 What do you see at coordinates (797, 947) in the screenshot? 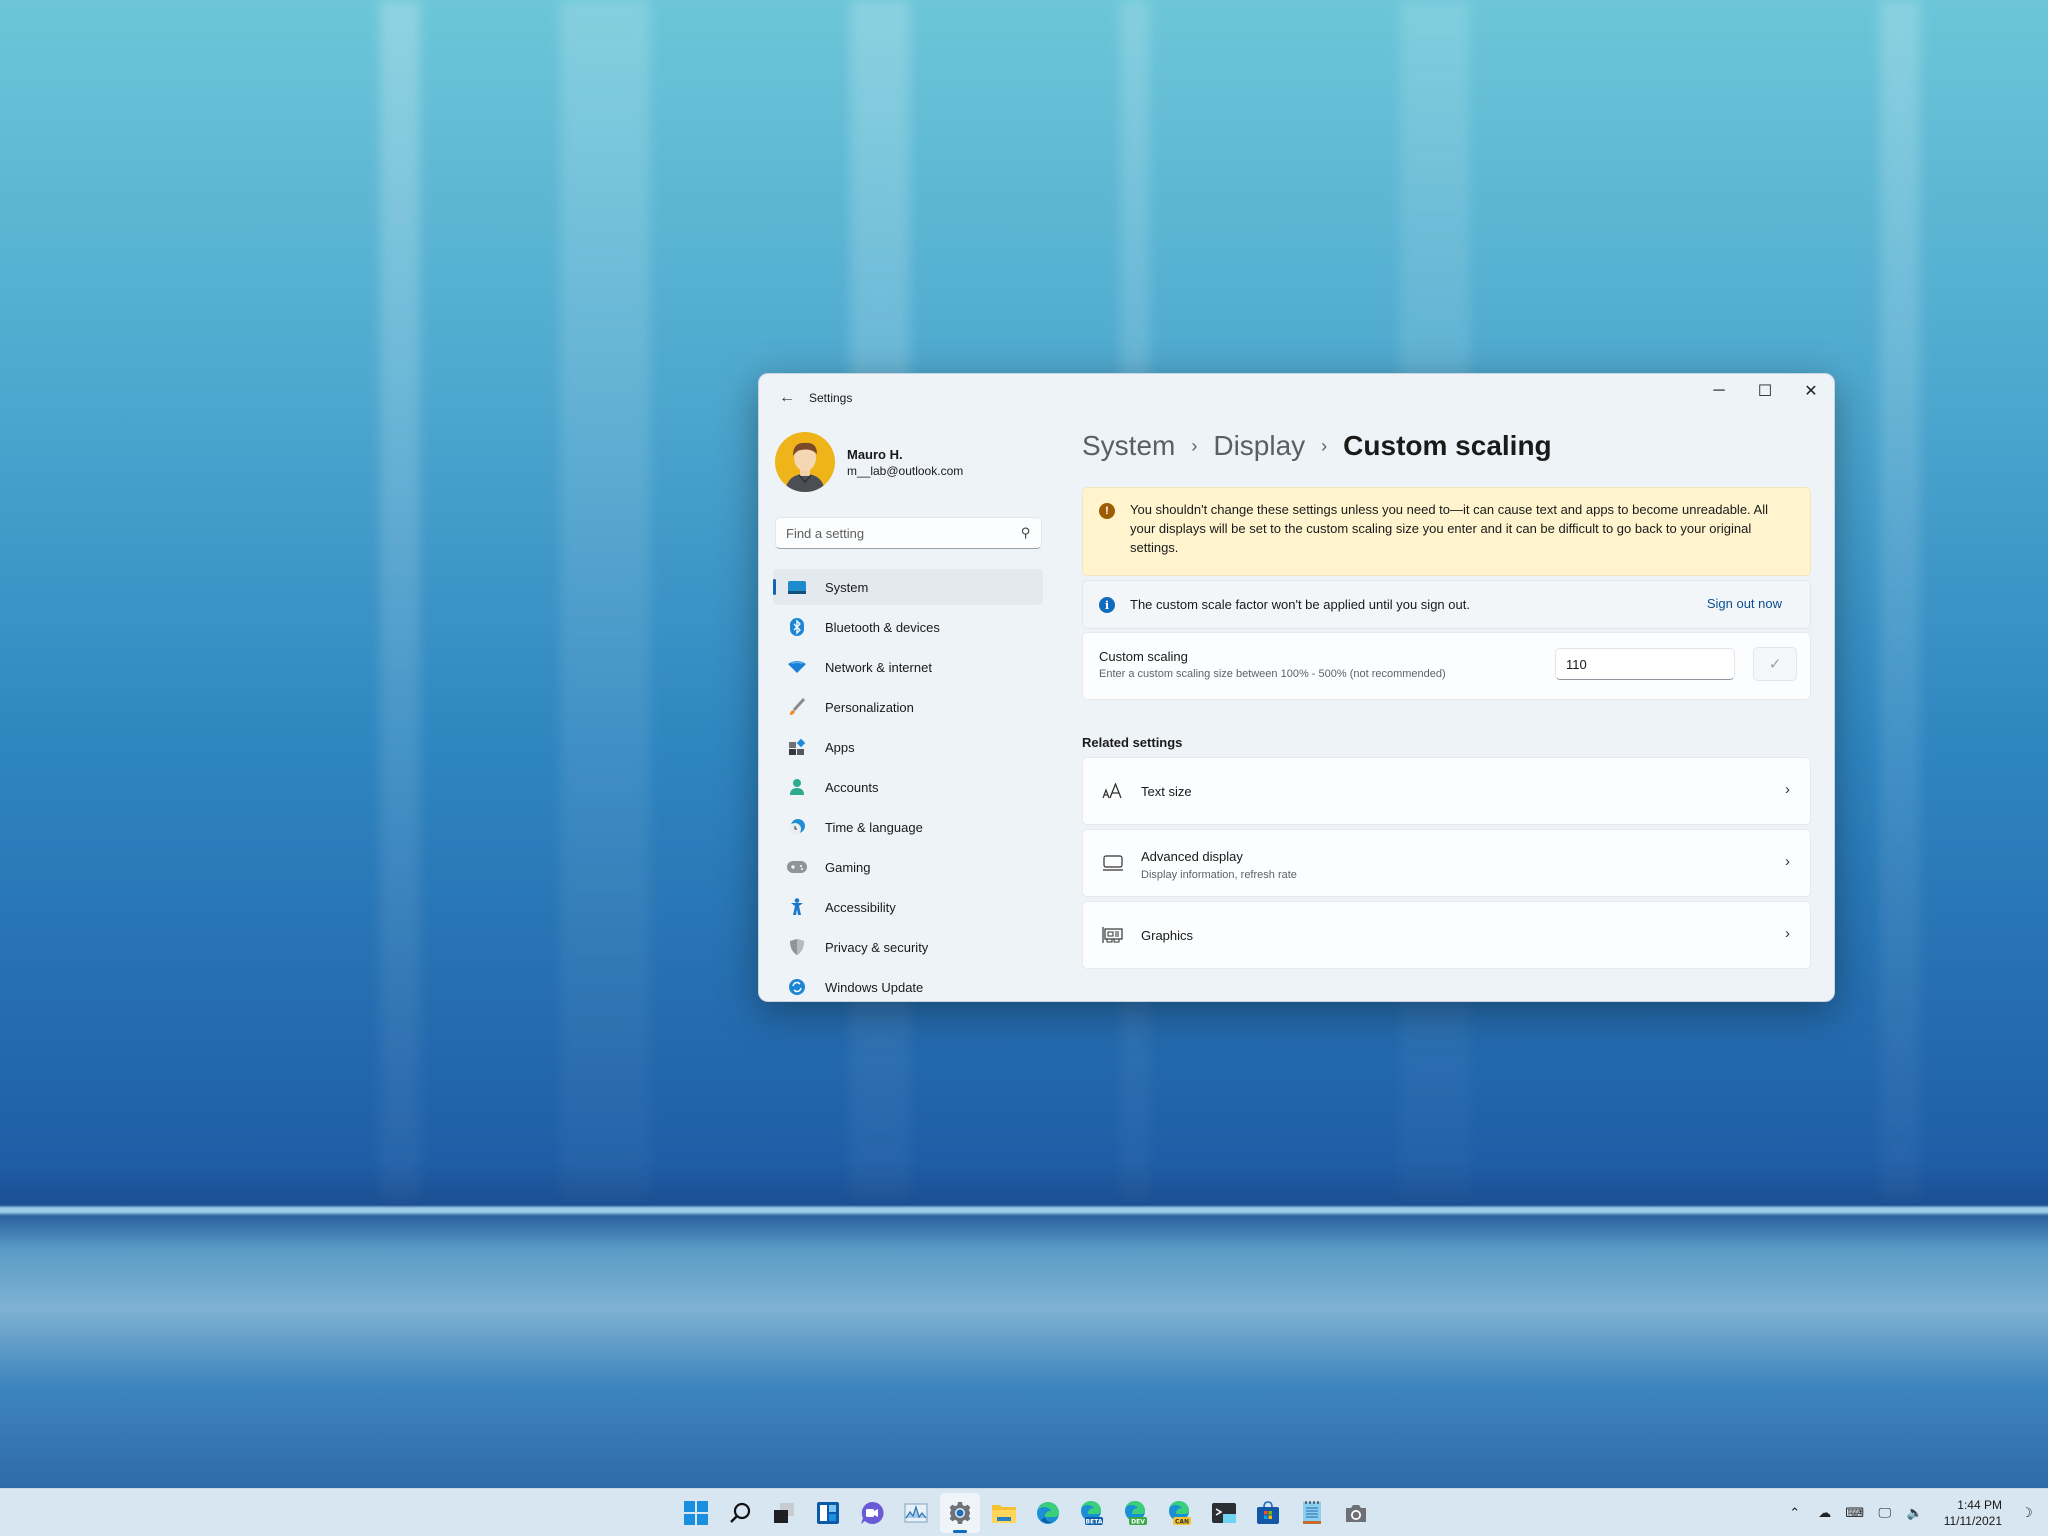
I see `shield-icon` at bounding box center [797, 947].